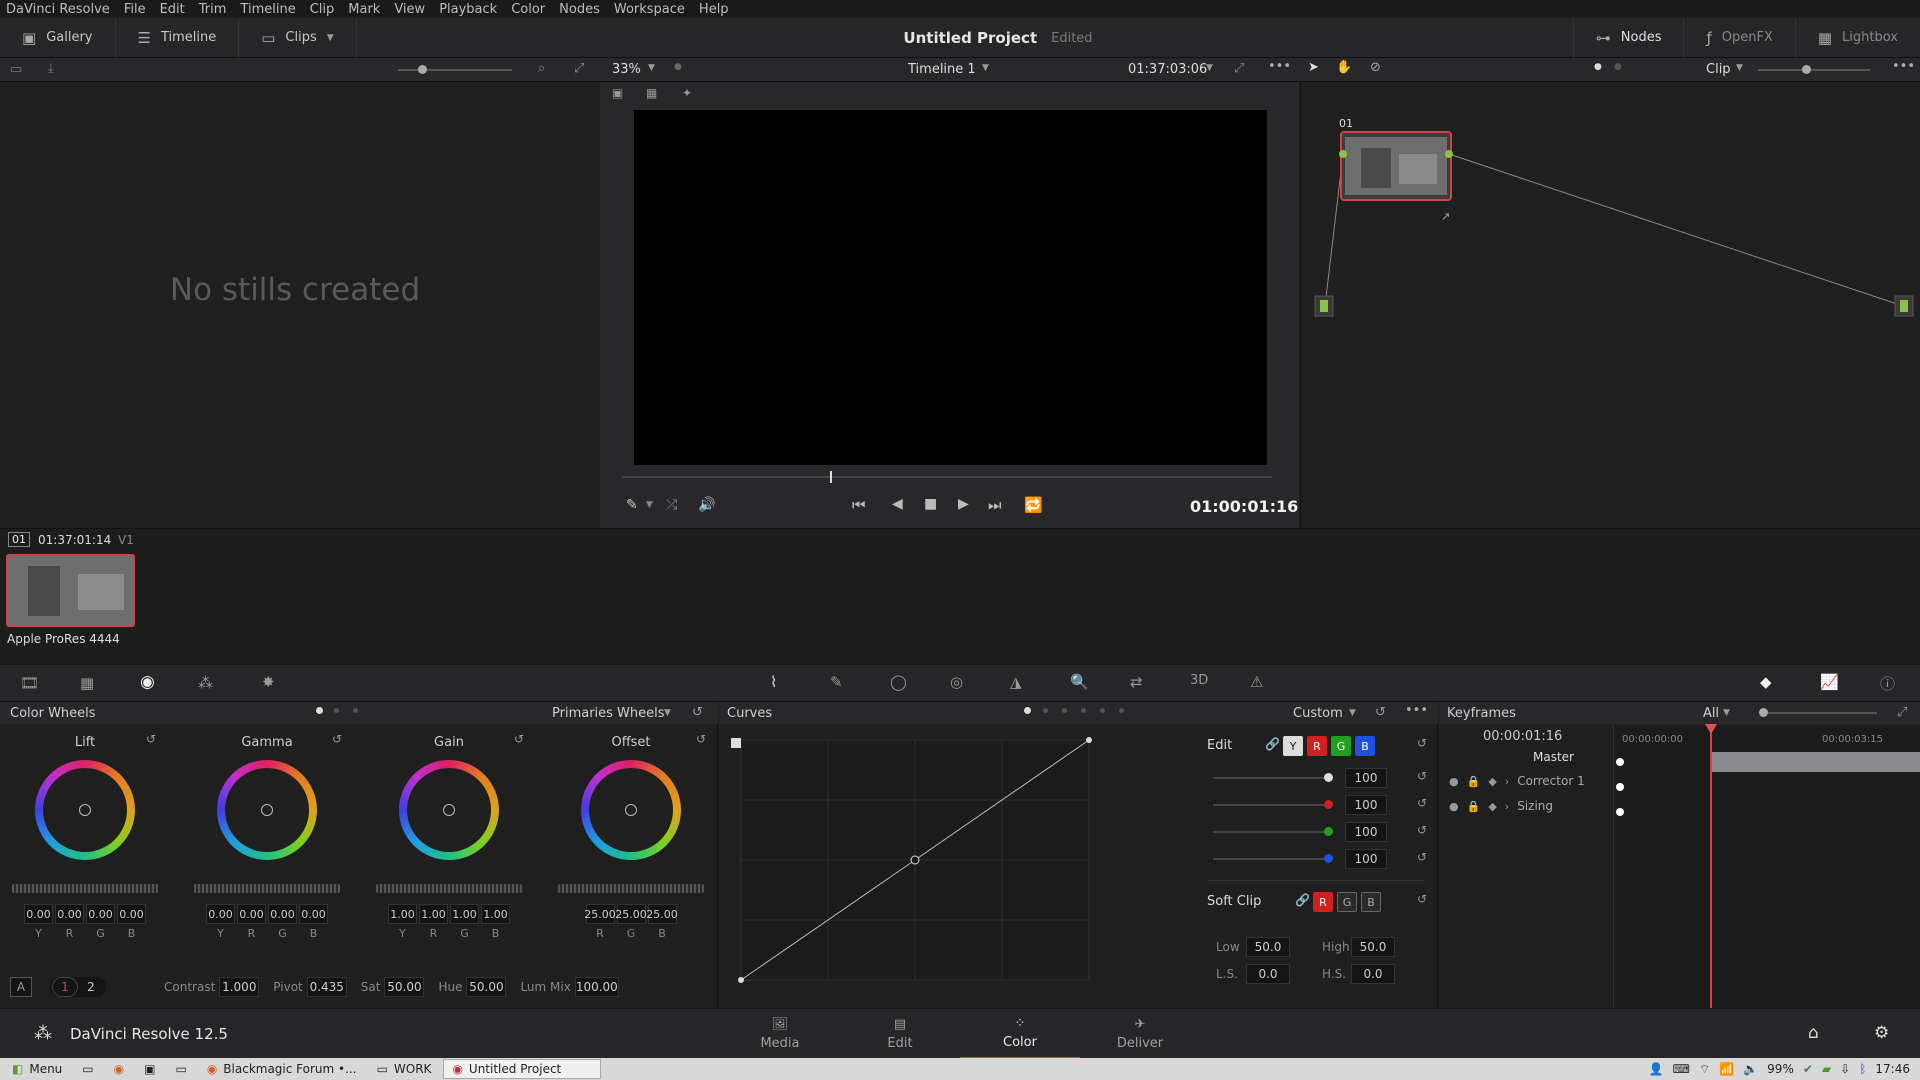  What do you see at coordinates (963, 504) in the screenshot?
I see `play-icon: ▶` at bounding box center [963, 504].